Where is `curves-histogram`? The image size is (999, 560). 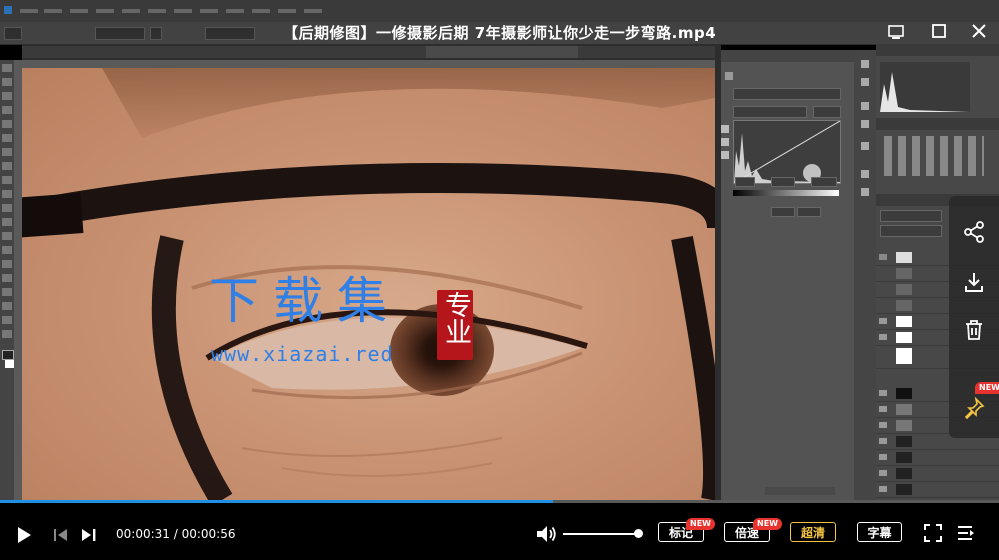 curves-histogram is located at coordinates (787, 152).